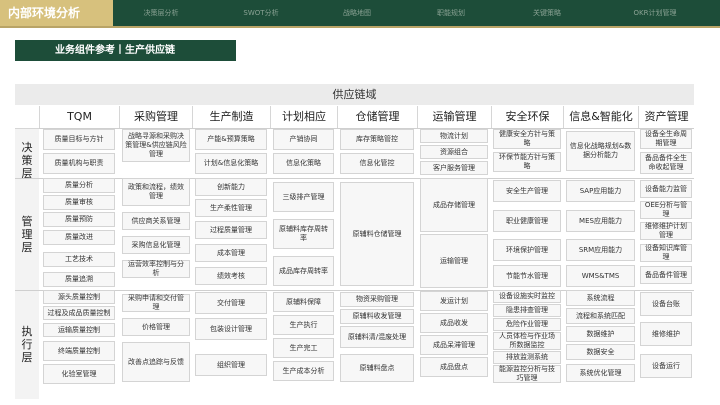 This screenshot has height=405, width=720. I want to click on asset-cell-8: 设备台账, so click(666, 304).